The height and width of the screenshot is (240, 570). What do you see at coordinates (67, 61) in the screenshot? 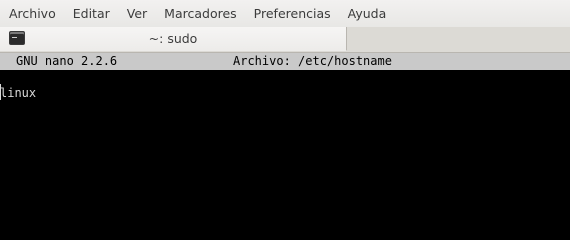
I see `nano-version: GNU nano 2.2.6` at bounding box center [67, 61].